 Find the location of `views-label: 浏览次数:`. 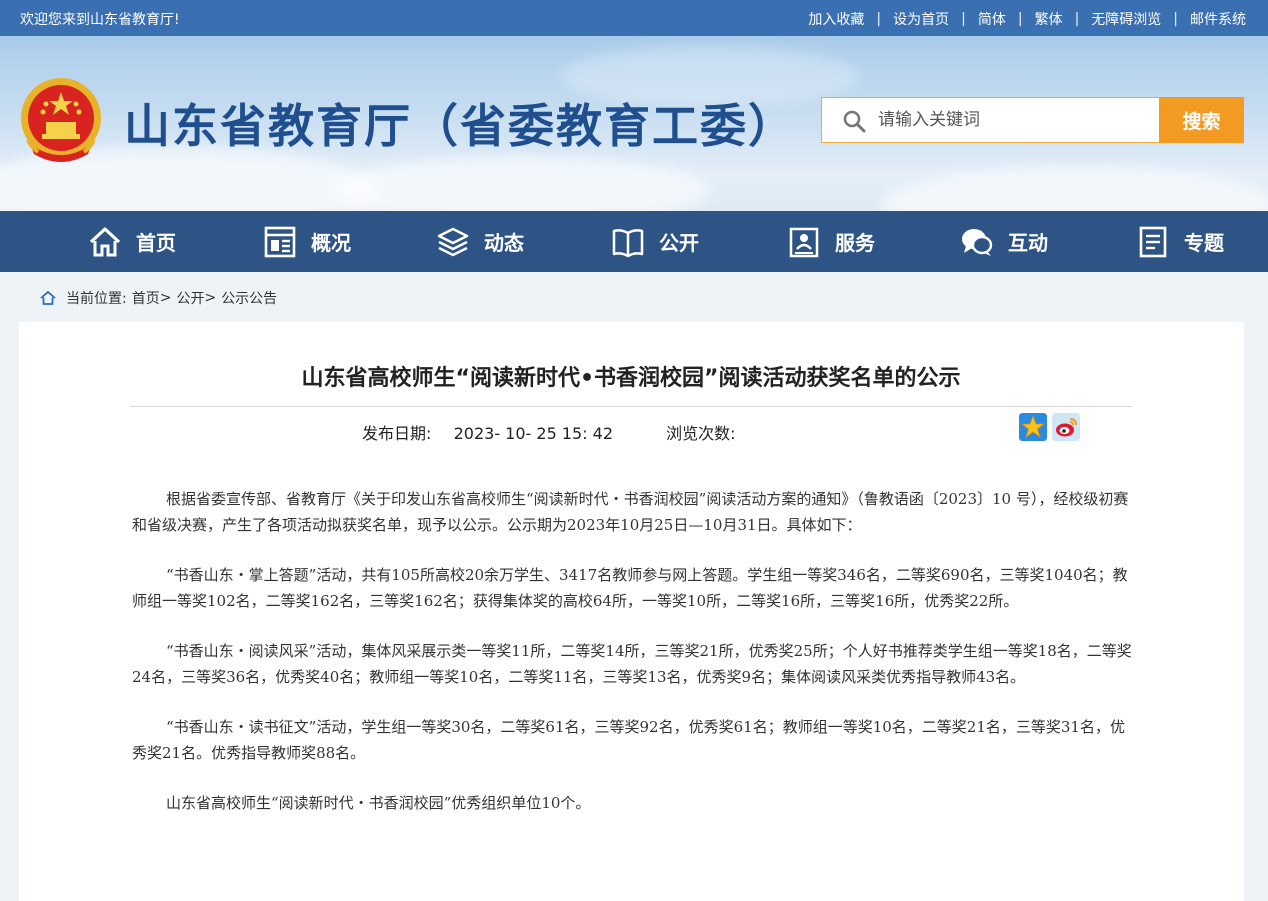

views-label: 浏览次数: is located at coordinates (701, 433).